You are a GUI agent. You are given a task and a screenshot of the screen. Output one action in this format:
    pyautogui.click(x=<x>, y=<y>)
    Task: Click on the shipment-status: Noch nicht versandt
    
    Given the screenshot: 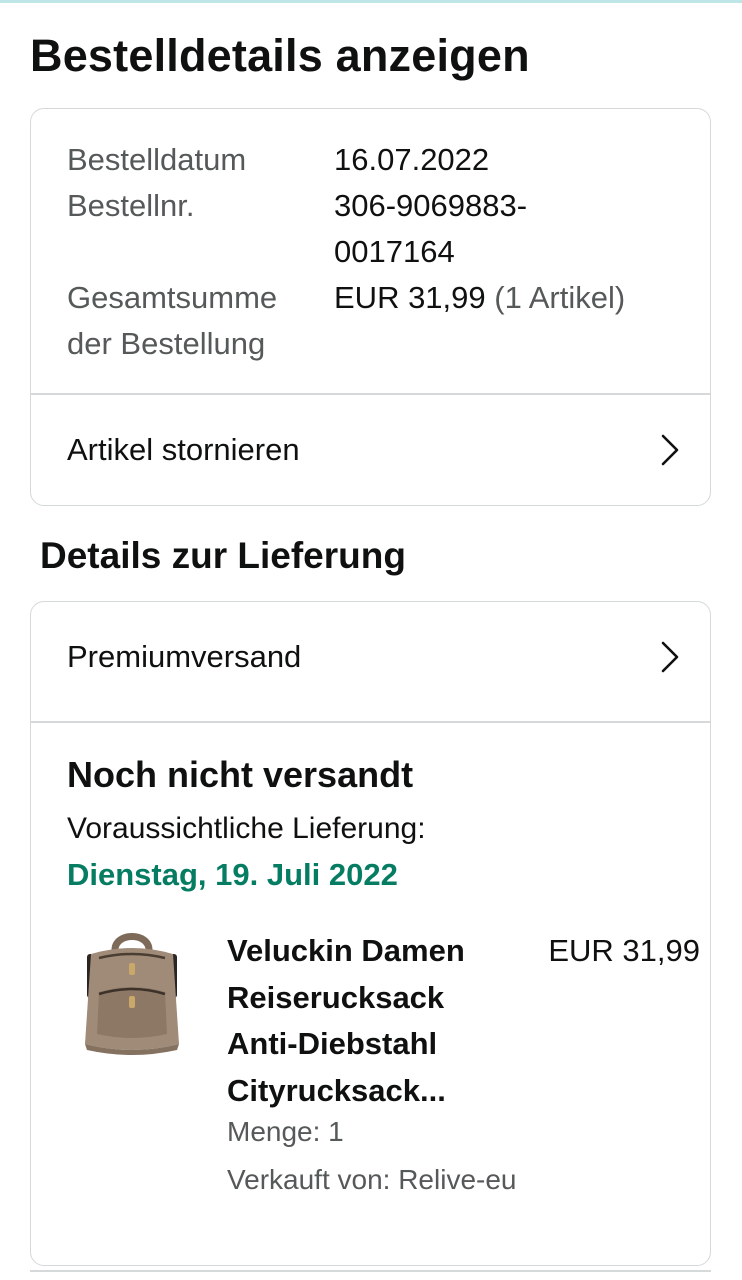 What is the action you would take?
    pyautogui.click(x=240, y=774)
    